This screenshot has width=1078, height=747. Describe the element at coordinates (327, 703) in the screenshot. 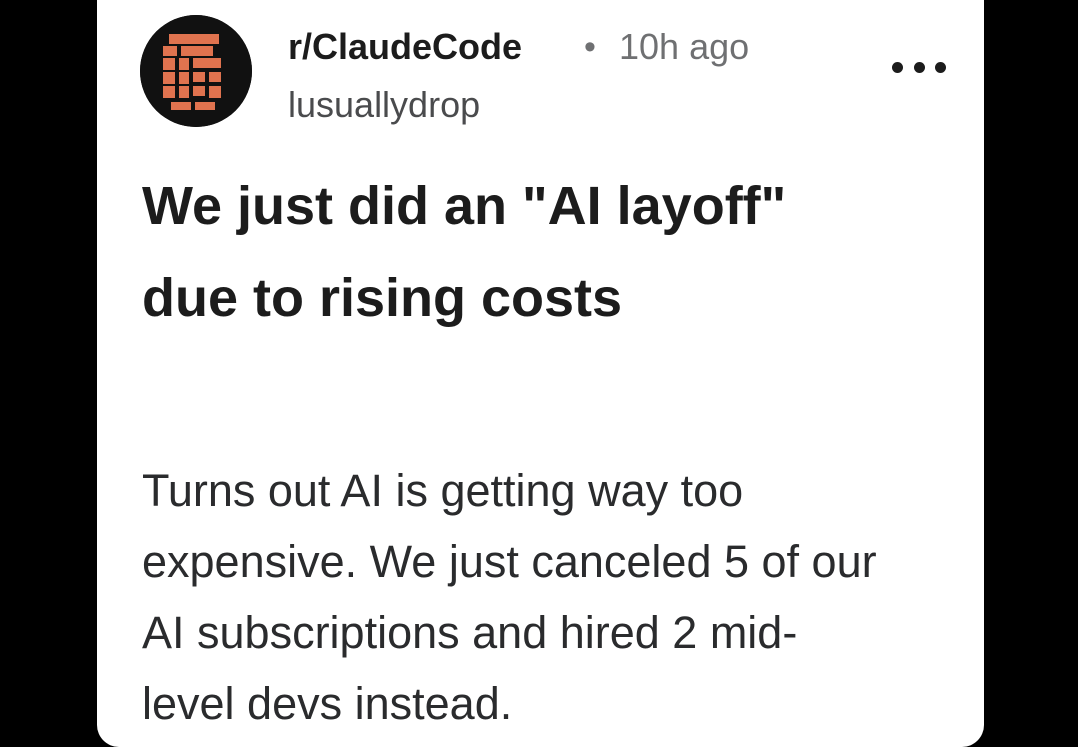

I see `post-body-line: level devs instead.` at that location.